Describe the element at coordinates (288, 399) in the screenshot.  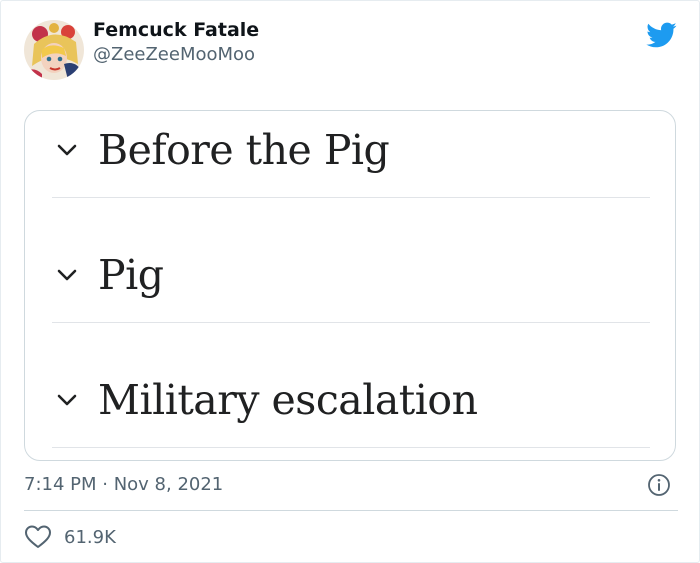
I see `toc-item-label: Military escalation` at that location.